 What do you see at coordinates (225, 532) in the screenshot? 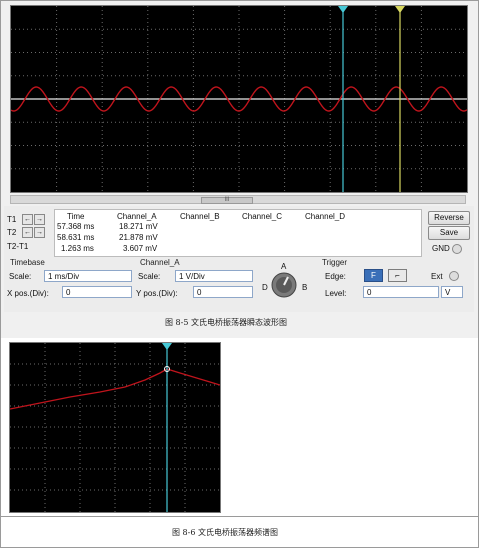
I see `figure-8-6-caption: 图 8-6 文氏电桥振荡器频谱图` at bounding box center [225, 532].